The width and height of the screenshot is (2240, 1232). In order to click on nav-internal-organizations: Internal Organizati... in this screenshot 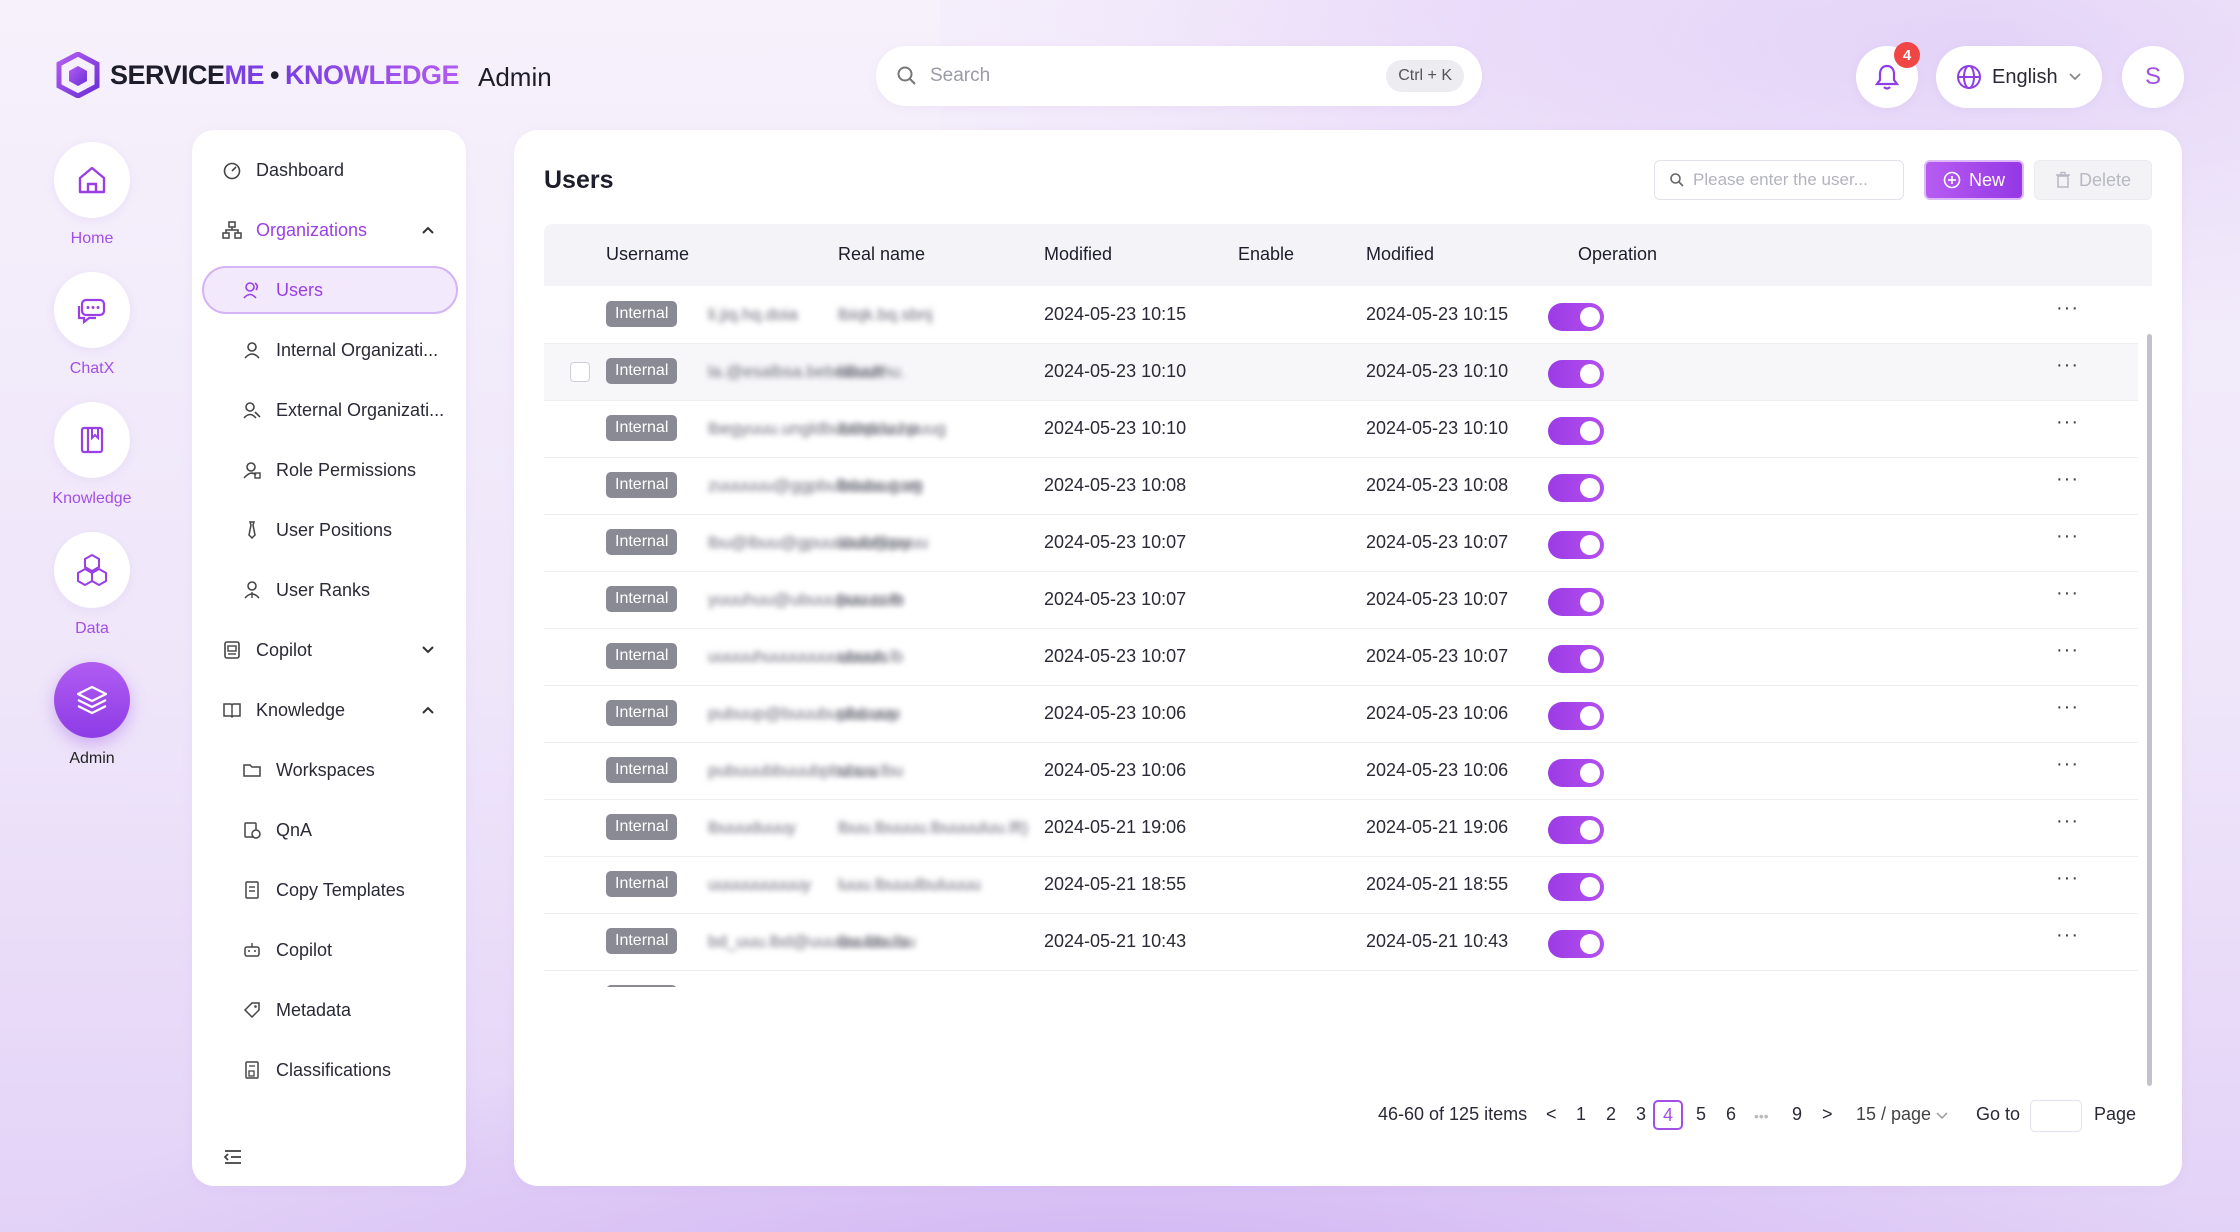, I will do `click(329, 350)`.